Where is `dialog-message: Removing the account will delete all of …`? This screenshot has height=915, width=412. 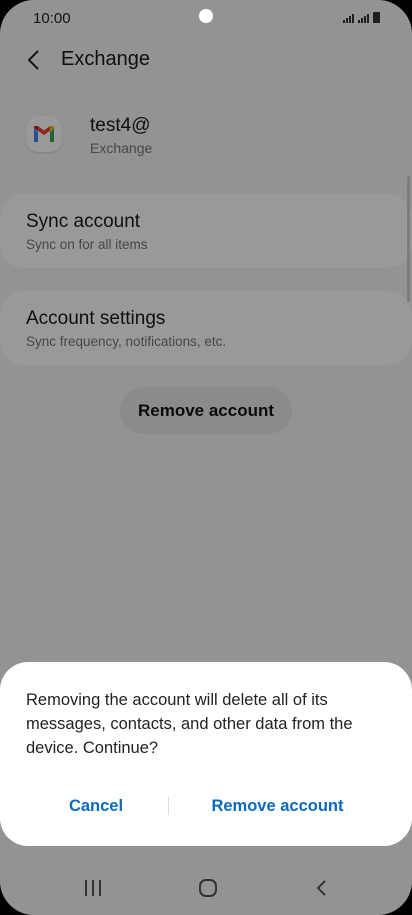
dialog-message: Removing the account will delete all of … is located at coordinates (189, 724).